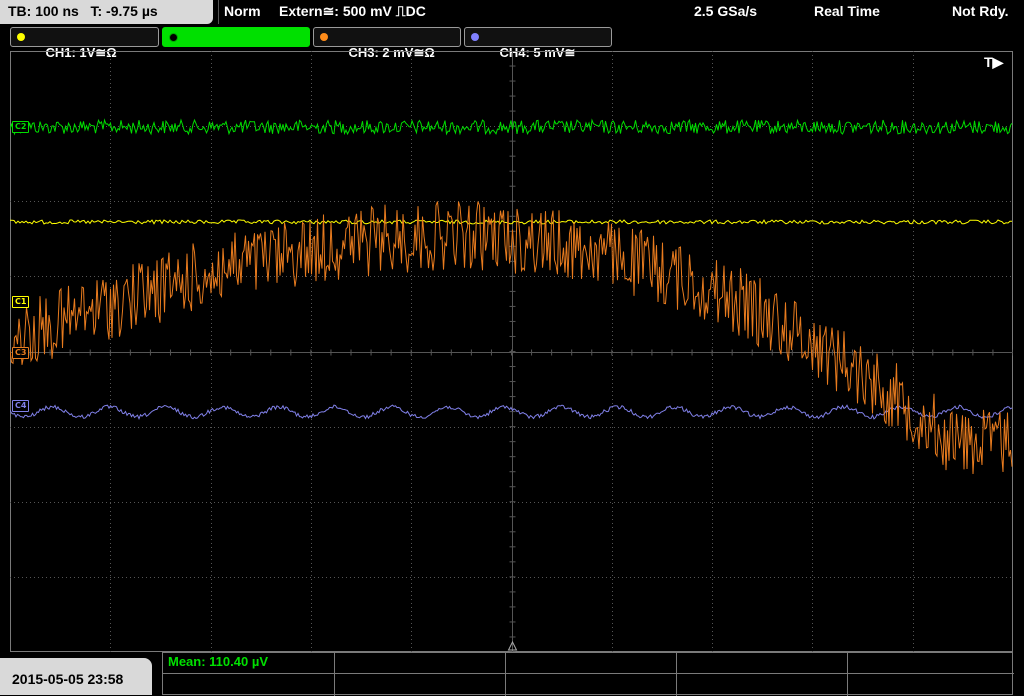 The width and height of the screenshot is (1024, 696). I want to click on sample-rate: 2.5 GSa/s, so click(725, 11).